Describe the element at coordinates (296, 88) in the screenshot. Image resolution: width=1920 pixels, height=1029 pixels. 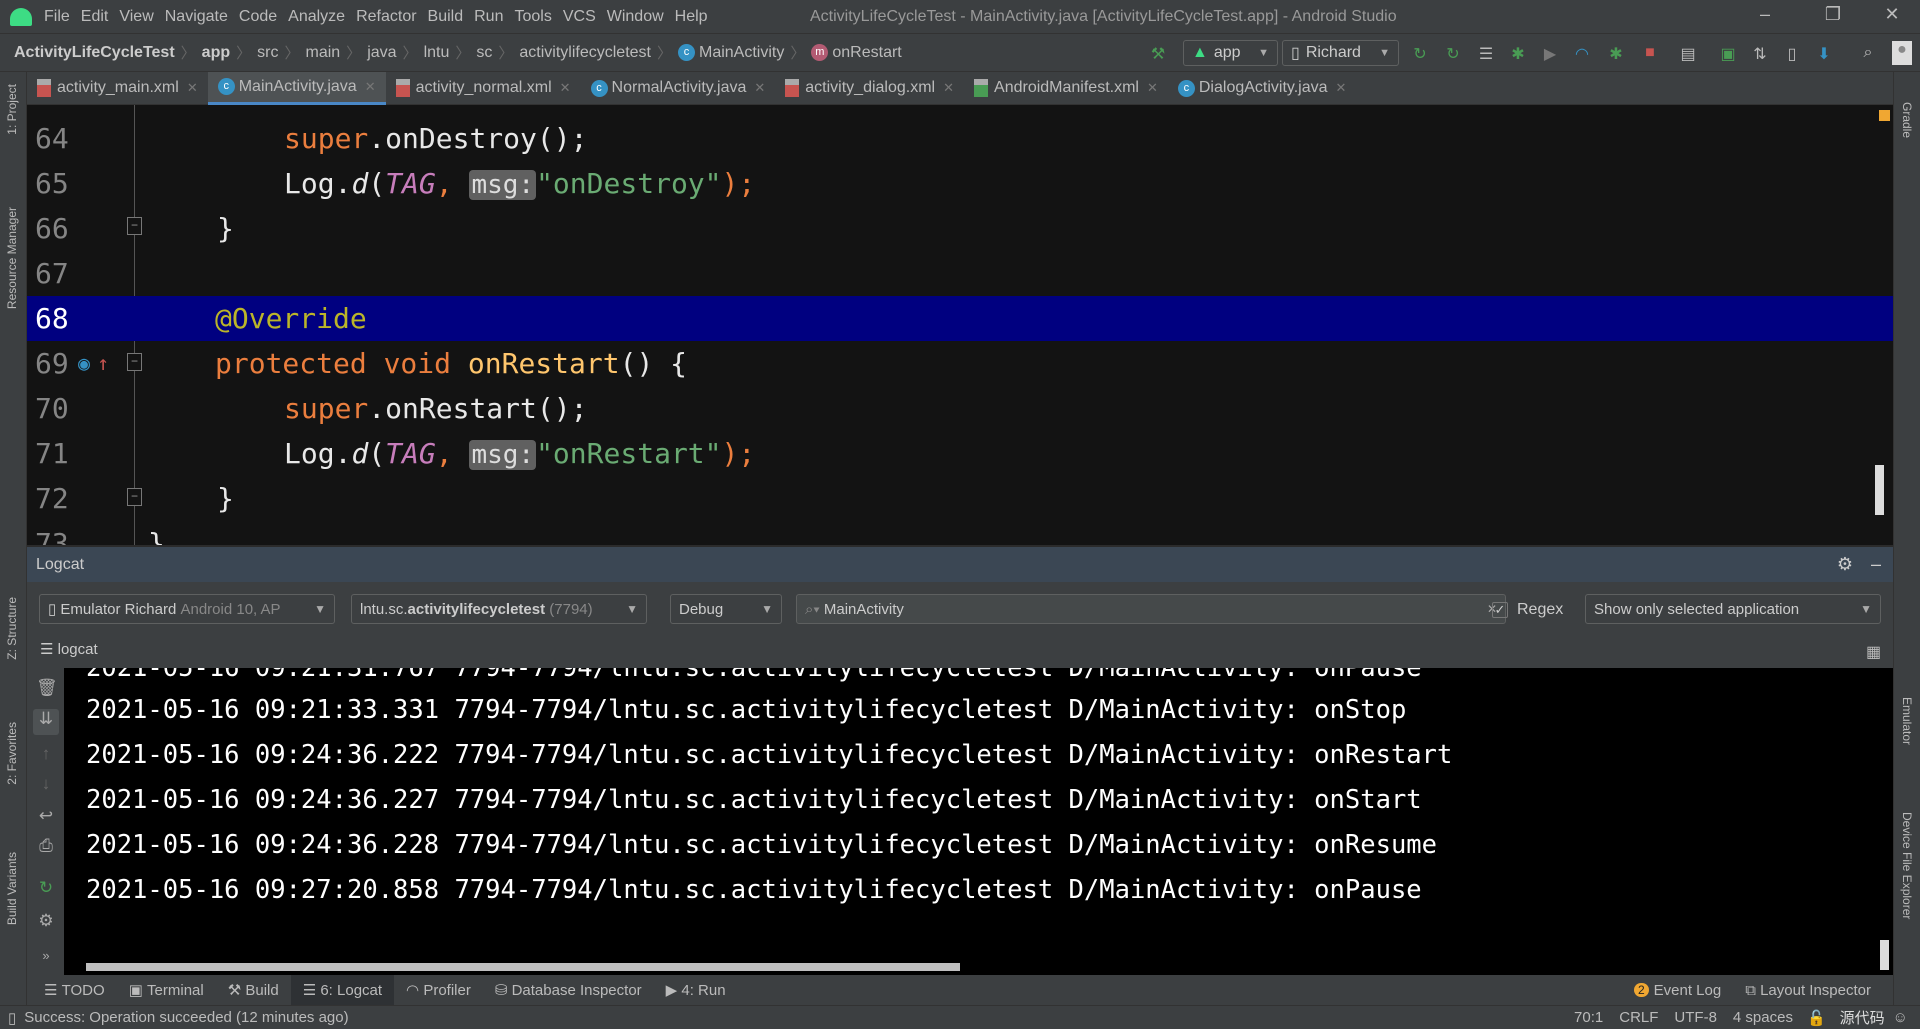
I see `tab-main-activity-java: c MainActivity.java ✕` at that location.